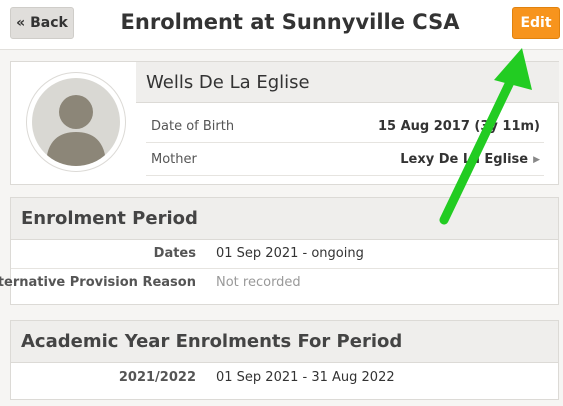  I want to click on dates-row: Dates 01 Sep 2021 - ongoing, so click(284, 254).